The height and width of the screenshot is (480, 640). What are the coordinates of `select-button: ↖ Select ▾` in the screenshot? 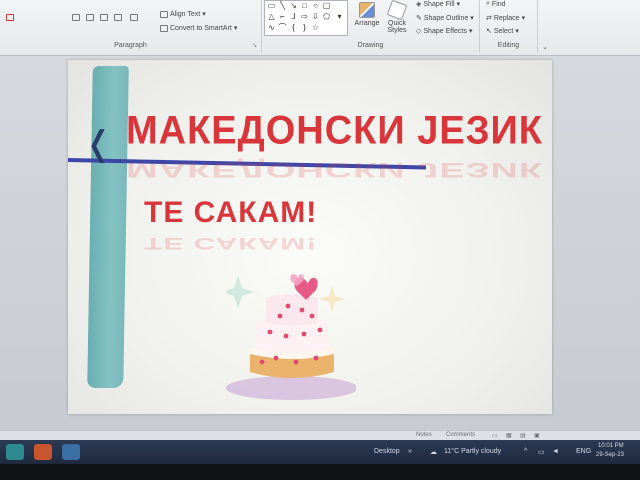 It's located at (502, 31).